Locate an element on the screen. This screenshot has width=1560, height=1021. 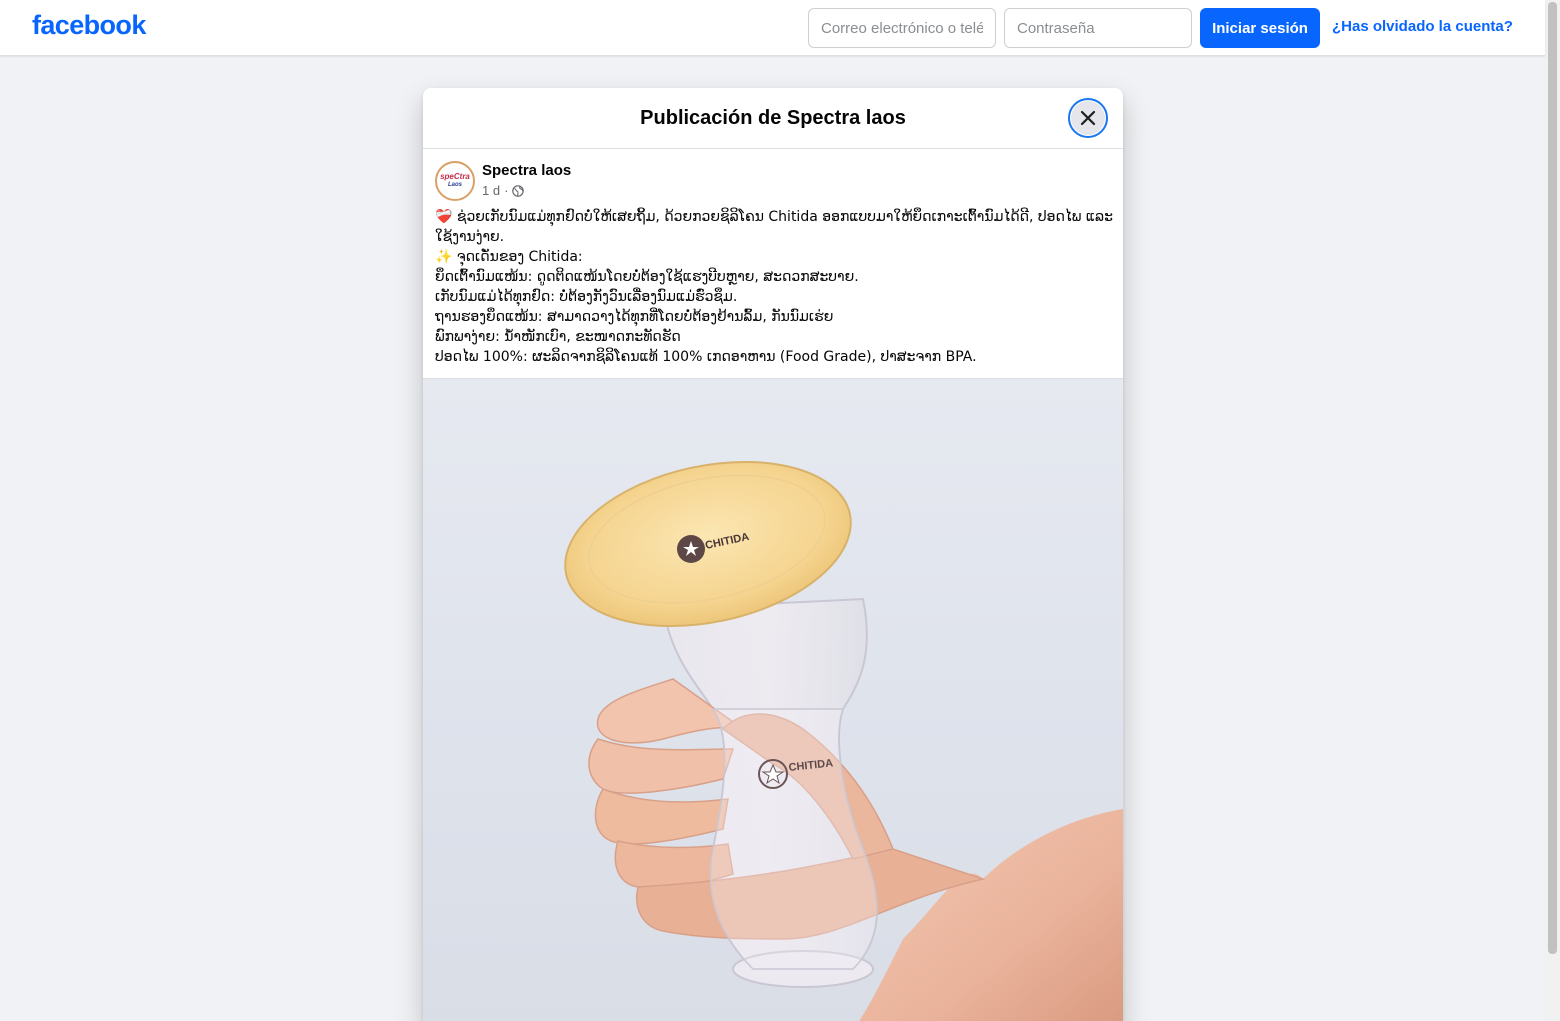
post-meta: 1 d · is located at coordinates (503, 190).